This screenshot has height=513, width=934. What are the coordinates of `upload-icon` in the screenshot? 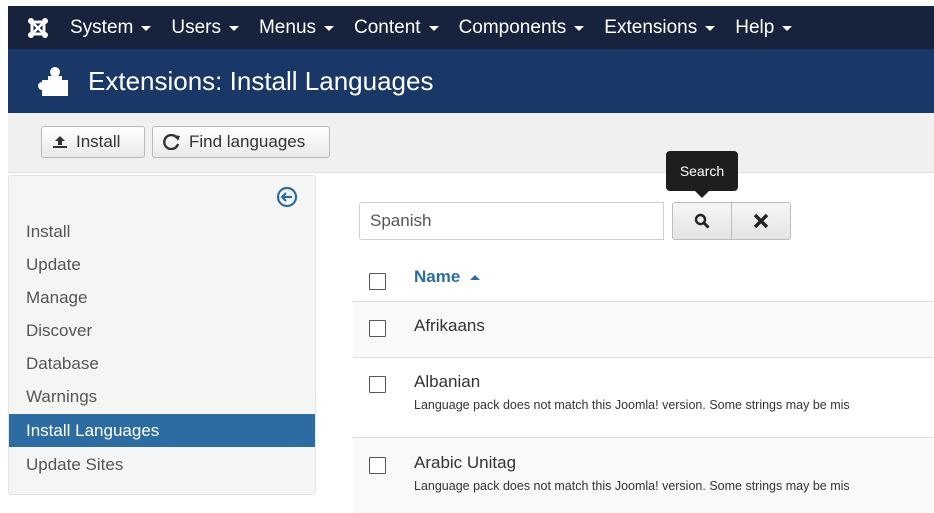 It's located at (60, 142).